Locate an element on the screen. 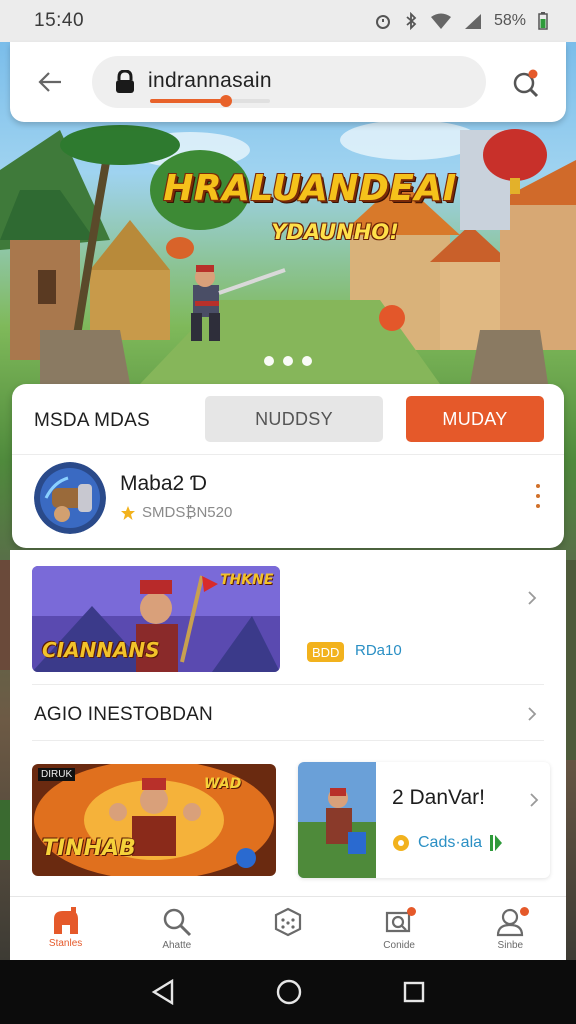 The width and height of the screenshot is (576, 1024). status-time: 15:40 is located at coordinates (59, 20).